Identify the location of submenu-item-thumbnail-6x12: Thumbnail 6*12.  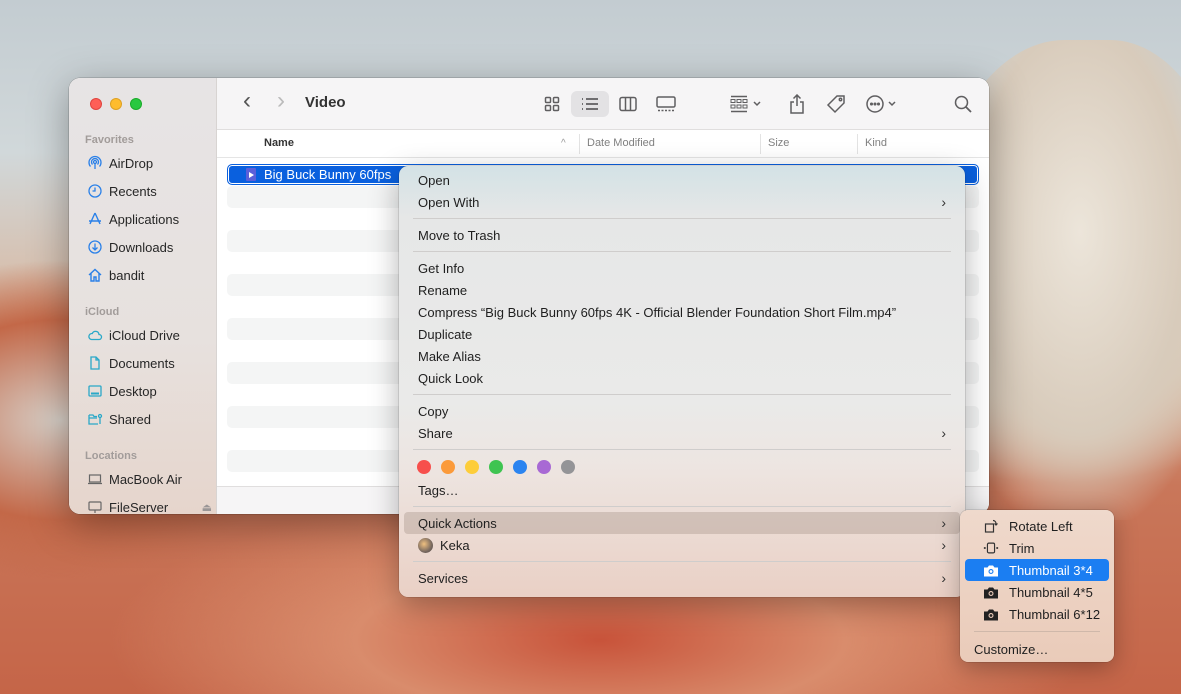
(1037, 614).